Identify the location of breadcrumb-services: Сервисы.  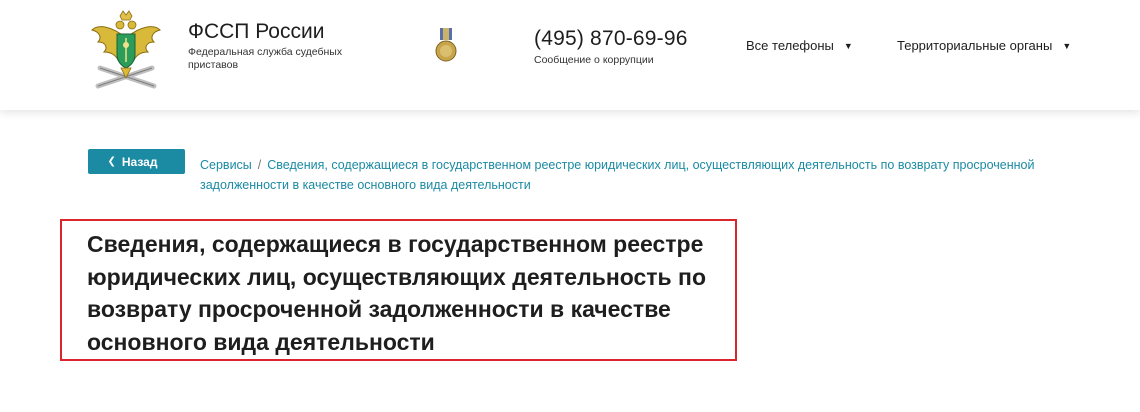
(226, 165).